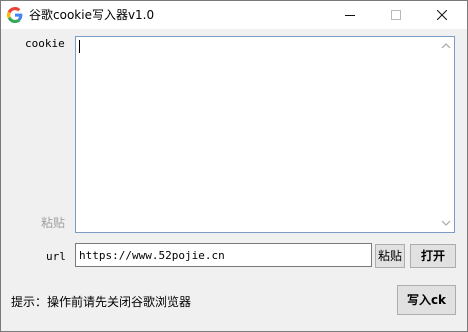 The height and width of the screenshot is (332, 468). I want to click on google-g-icon, so click(15, 15).